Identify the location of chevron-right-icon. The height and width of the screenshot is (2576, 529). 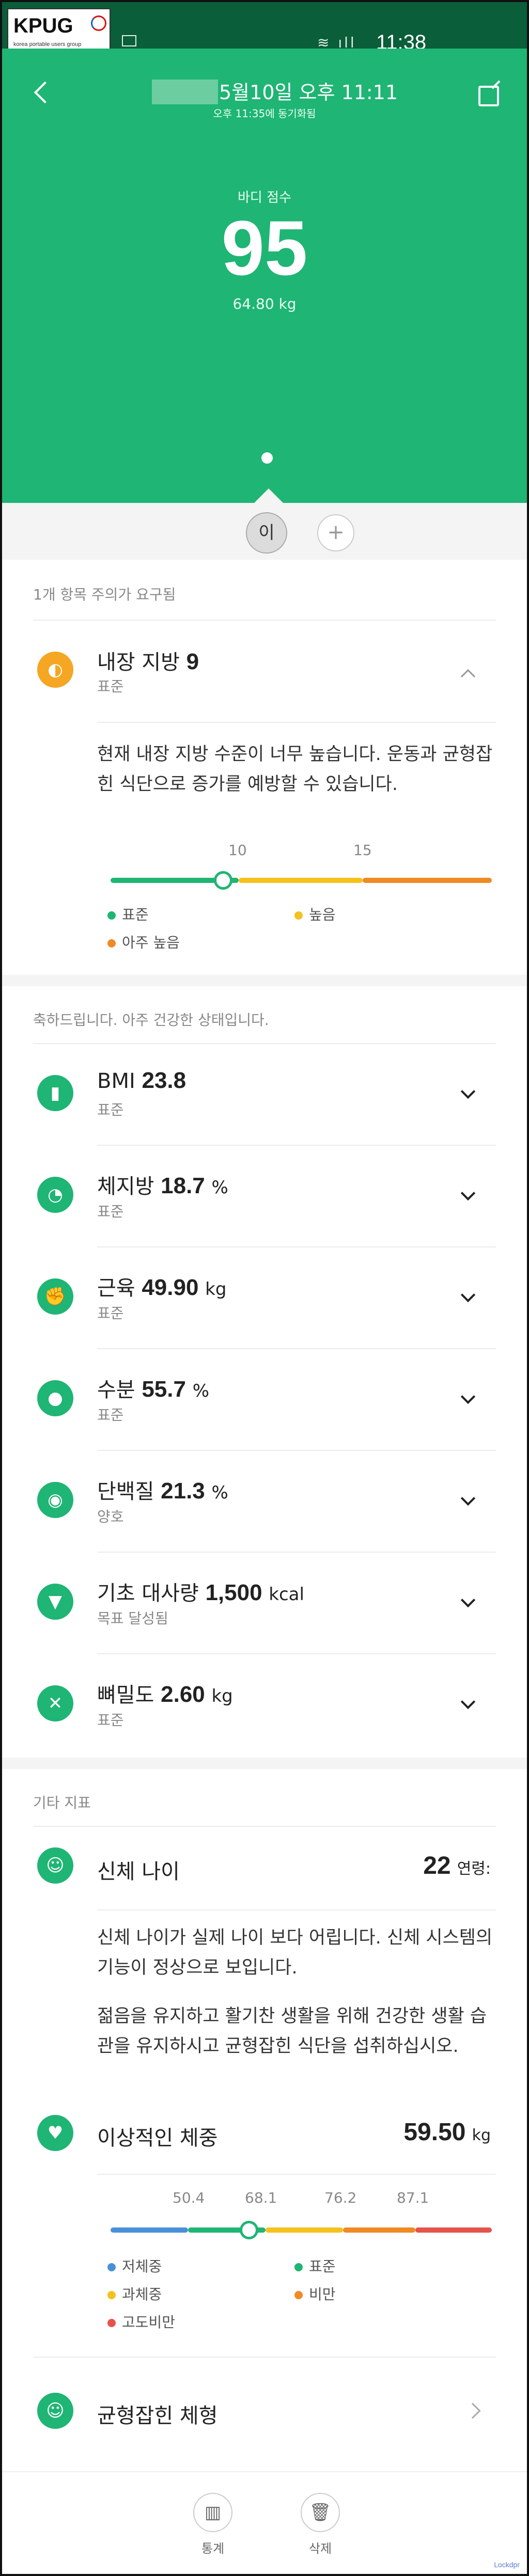
(472, 2411).